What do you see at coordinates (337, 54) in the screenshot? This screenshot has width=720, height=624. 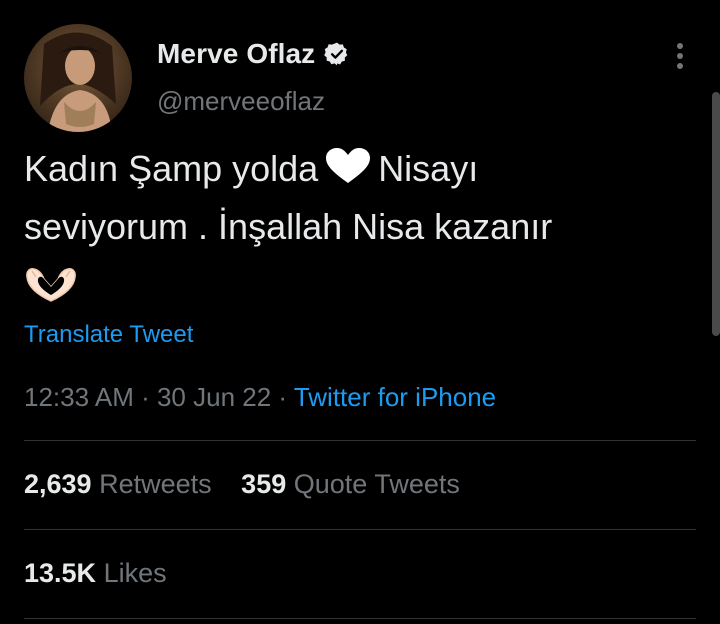 I see `verified-badge-icon` at bounding box center [337, 54].